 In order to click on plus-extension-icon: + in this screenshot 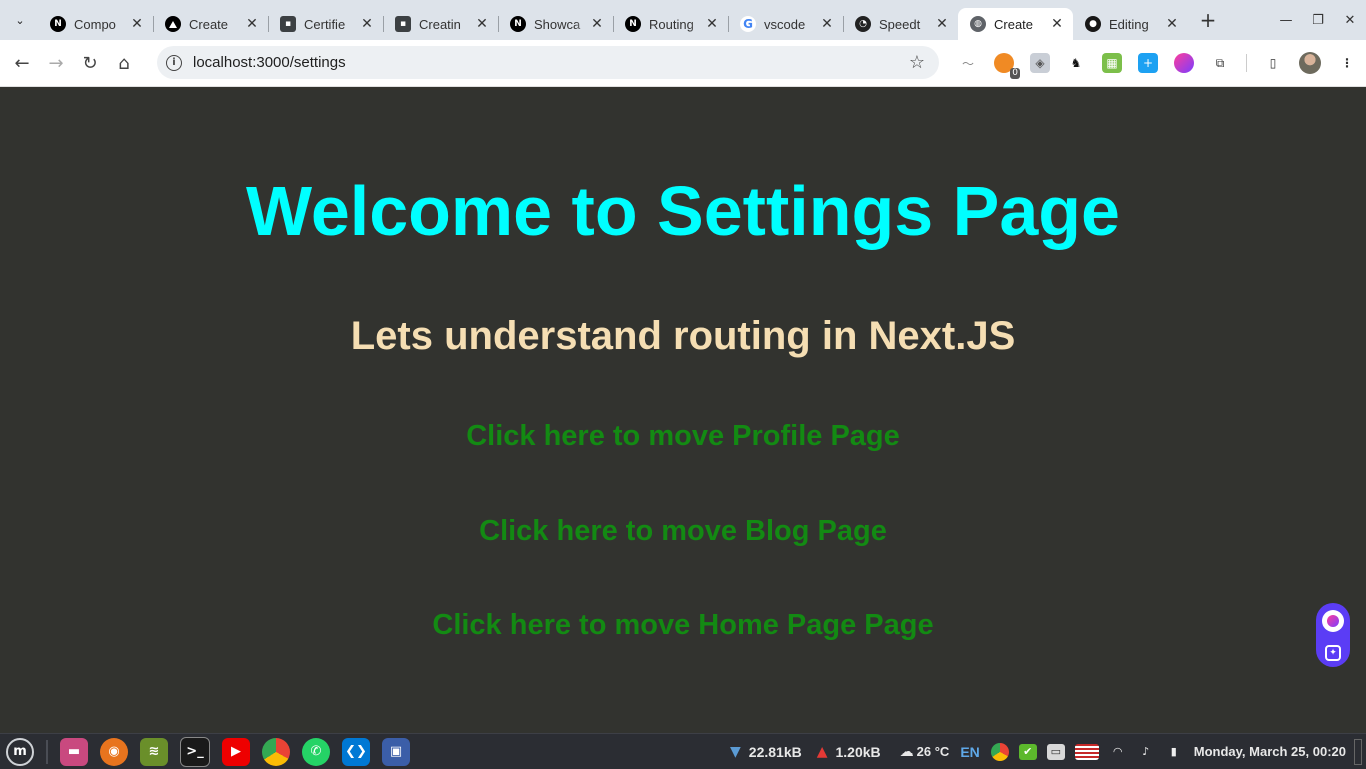, I will do `click(1148, 63)`.